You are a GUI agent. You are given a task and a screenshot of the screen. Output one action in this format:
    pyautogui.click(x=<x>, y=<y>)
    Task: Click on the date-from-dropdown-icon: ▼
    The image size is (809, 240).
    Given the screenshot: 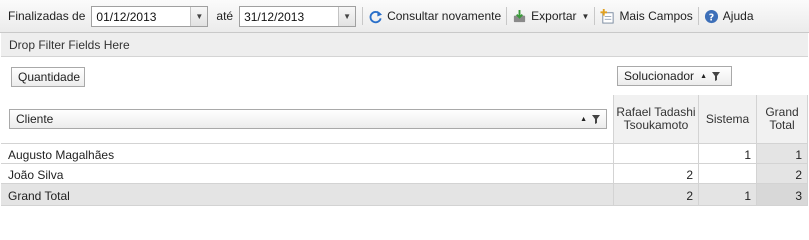 What is the action you would take?
    pyautogui.click(x=199, y=16)
    